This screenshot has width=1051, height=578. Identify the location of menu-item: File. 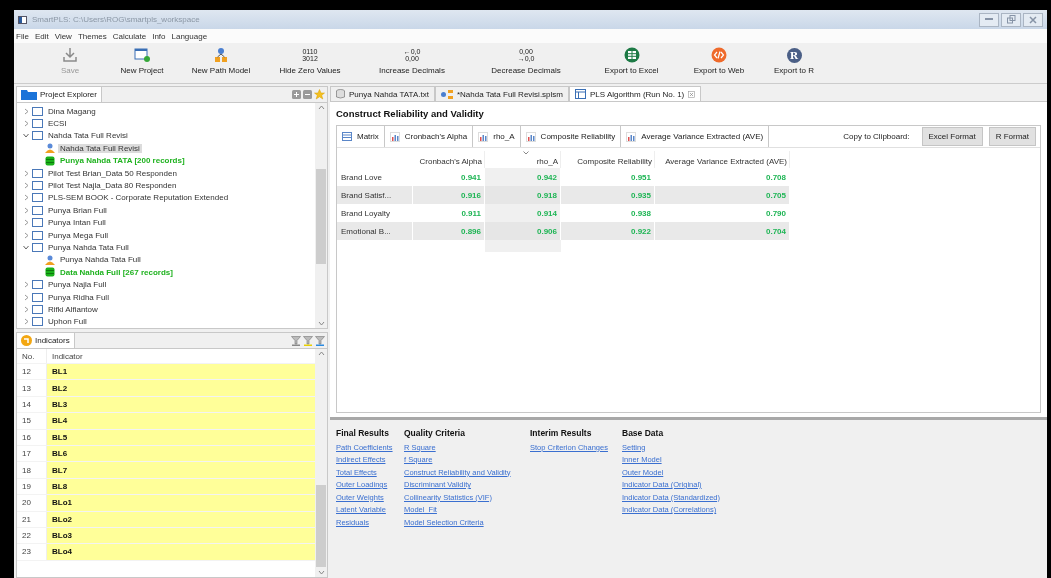
(22, 36).